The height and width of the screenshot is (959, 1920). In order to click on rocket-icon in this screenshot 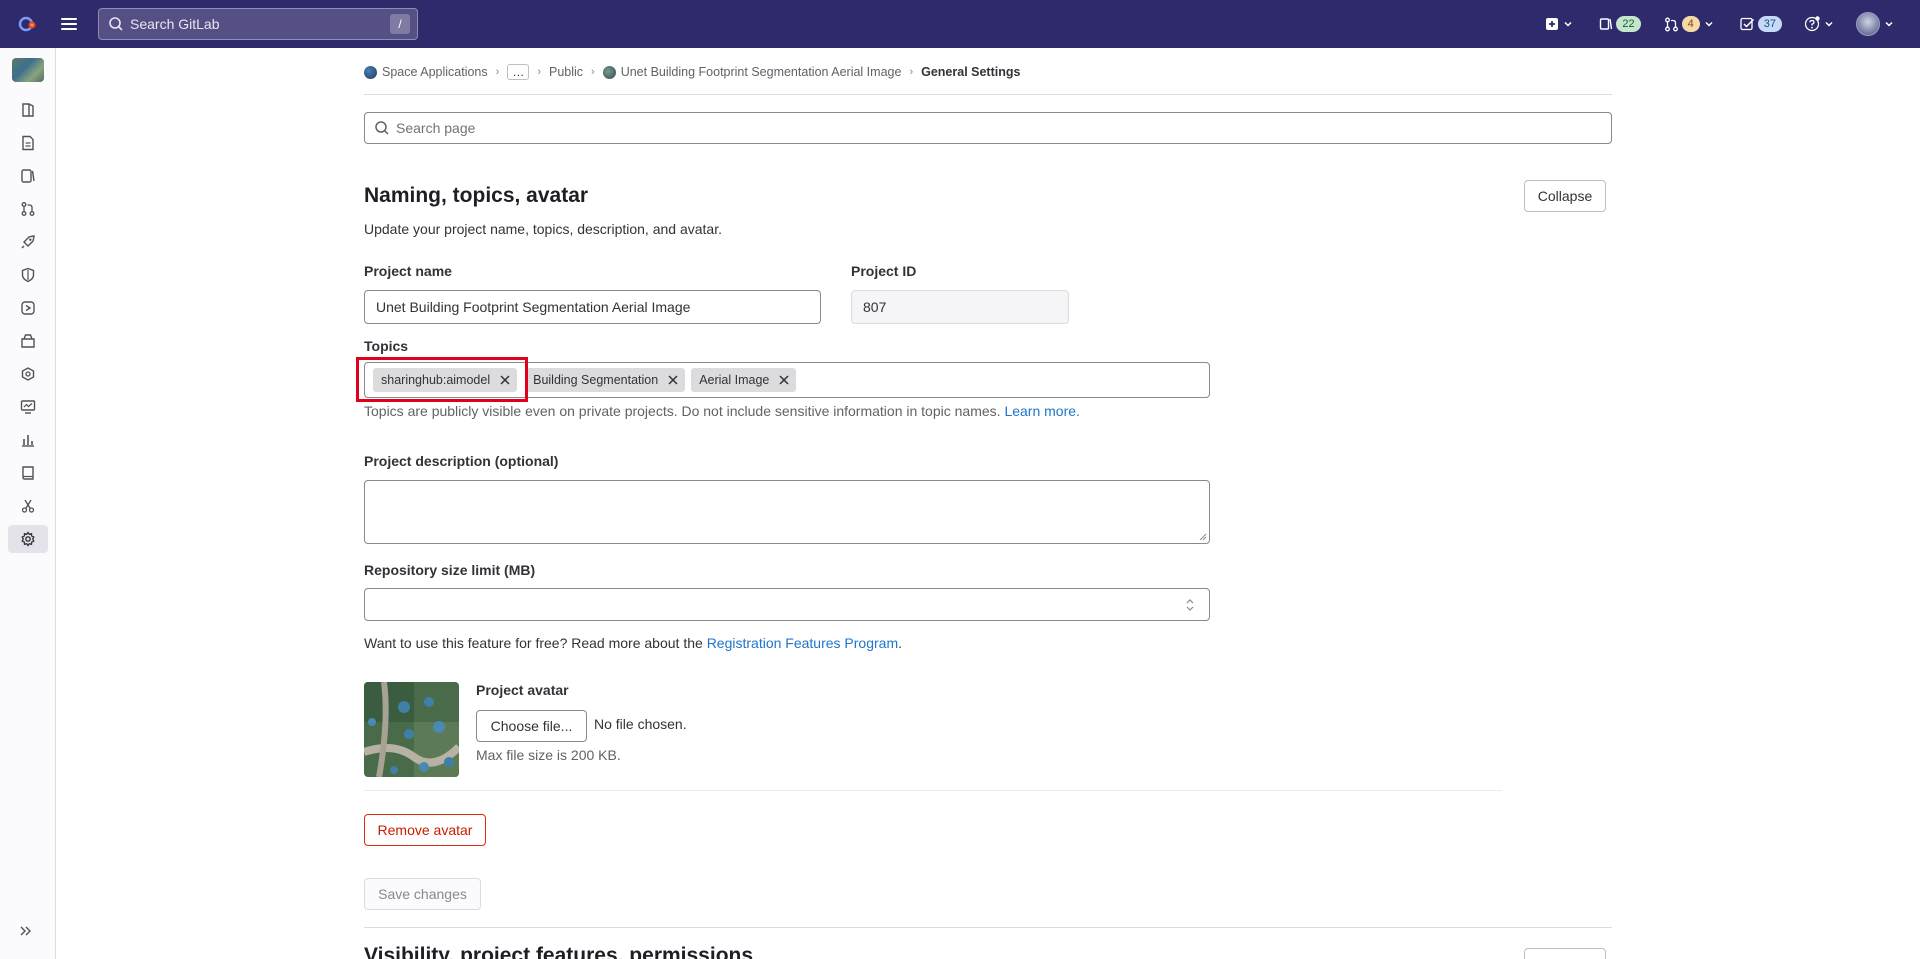, I will do `click(28, 242)`.